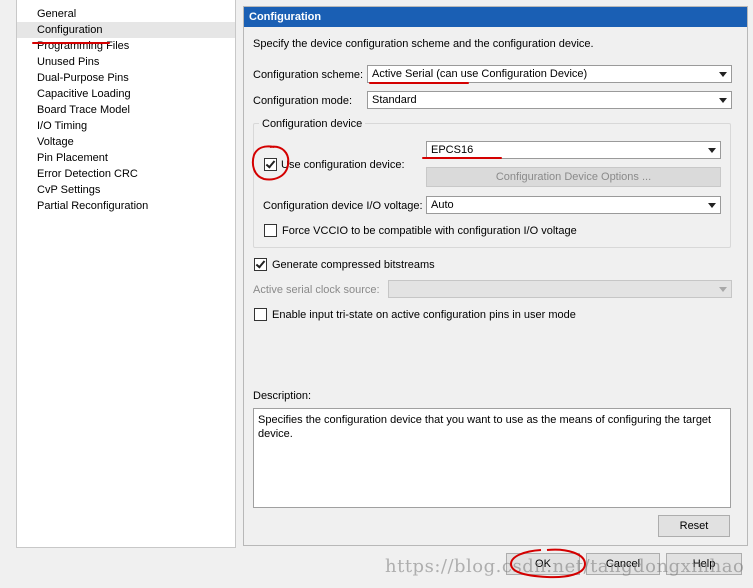  What do you see at coordinates (270, 163) in the screenshot?
I see `annotation-circle-checkbox` at bounding box center [270, 163].